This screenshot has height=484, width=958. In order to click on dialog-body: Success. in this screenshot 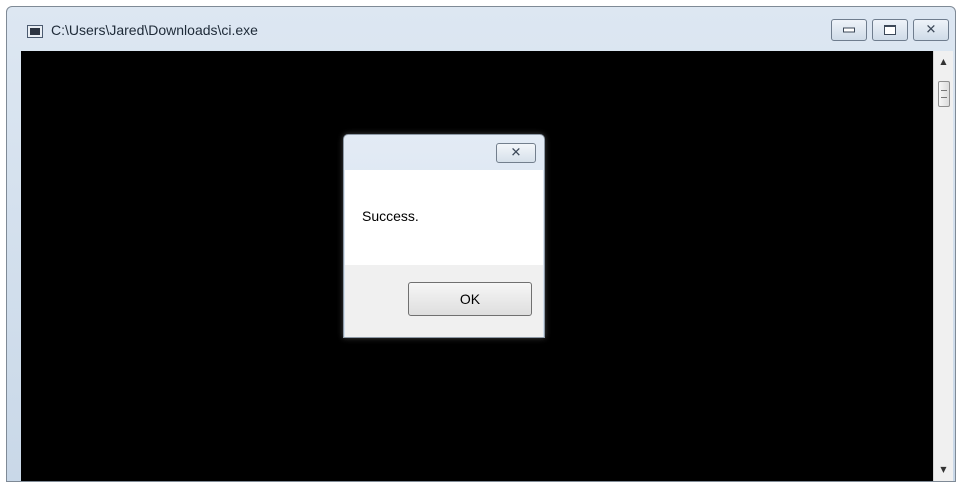, I will do `click(444, 217)`.